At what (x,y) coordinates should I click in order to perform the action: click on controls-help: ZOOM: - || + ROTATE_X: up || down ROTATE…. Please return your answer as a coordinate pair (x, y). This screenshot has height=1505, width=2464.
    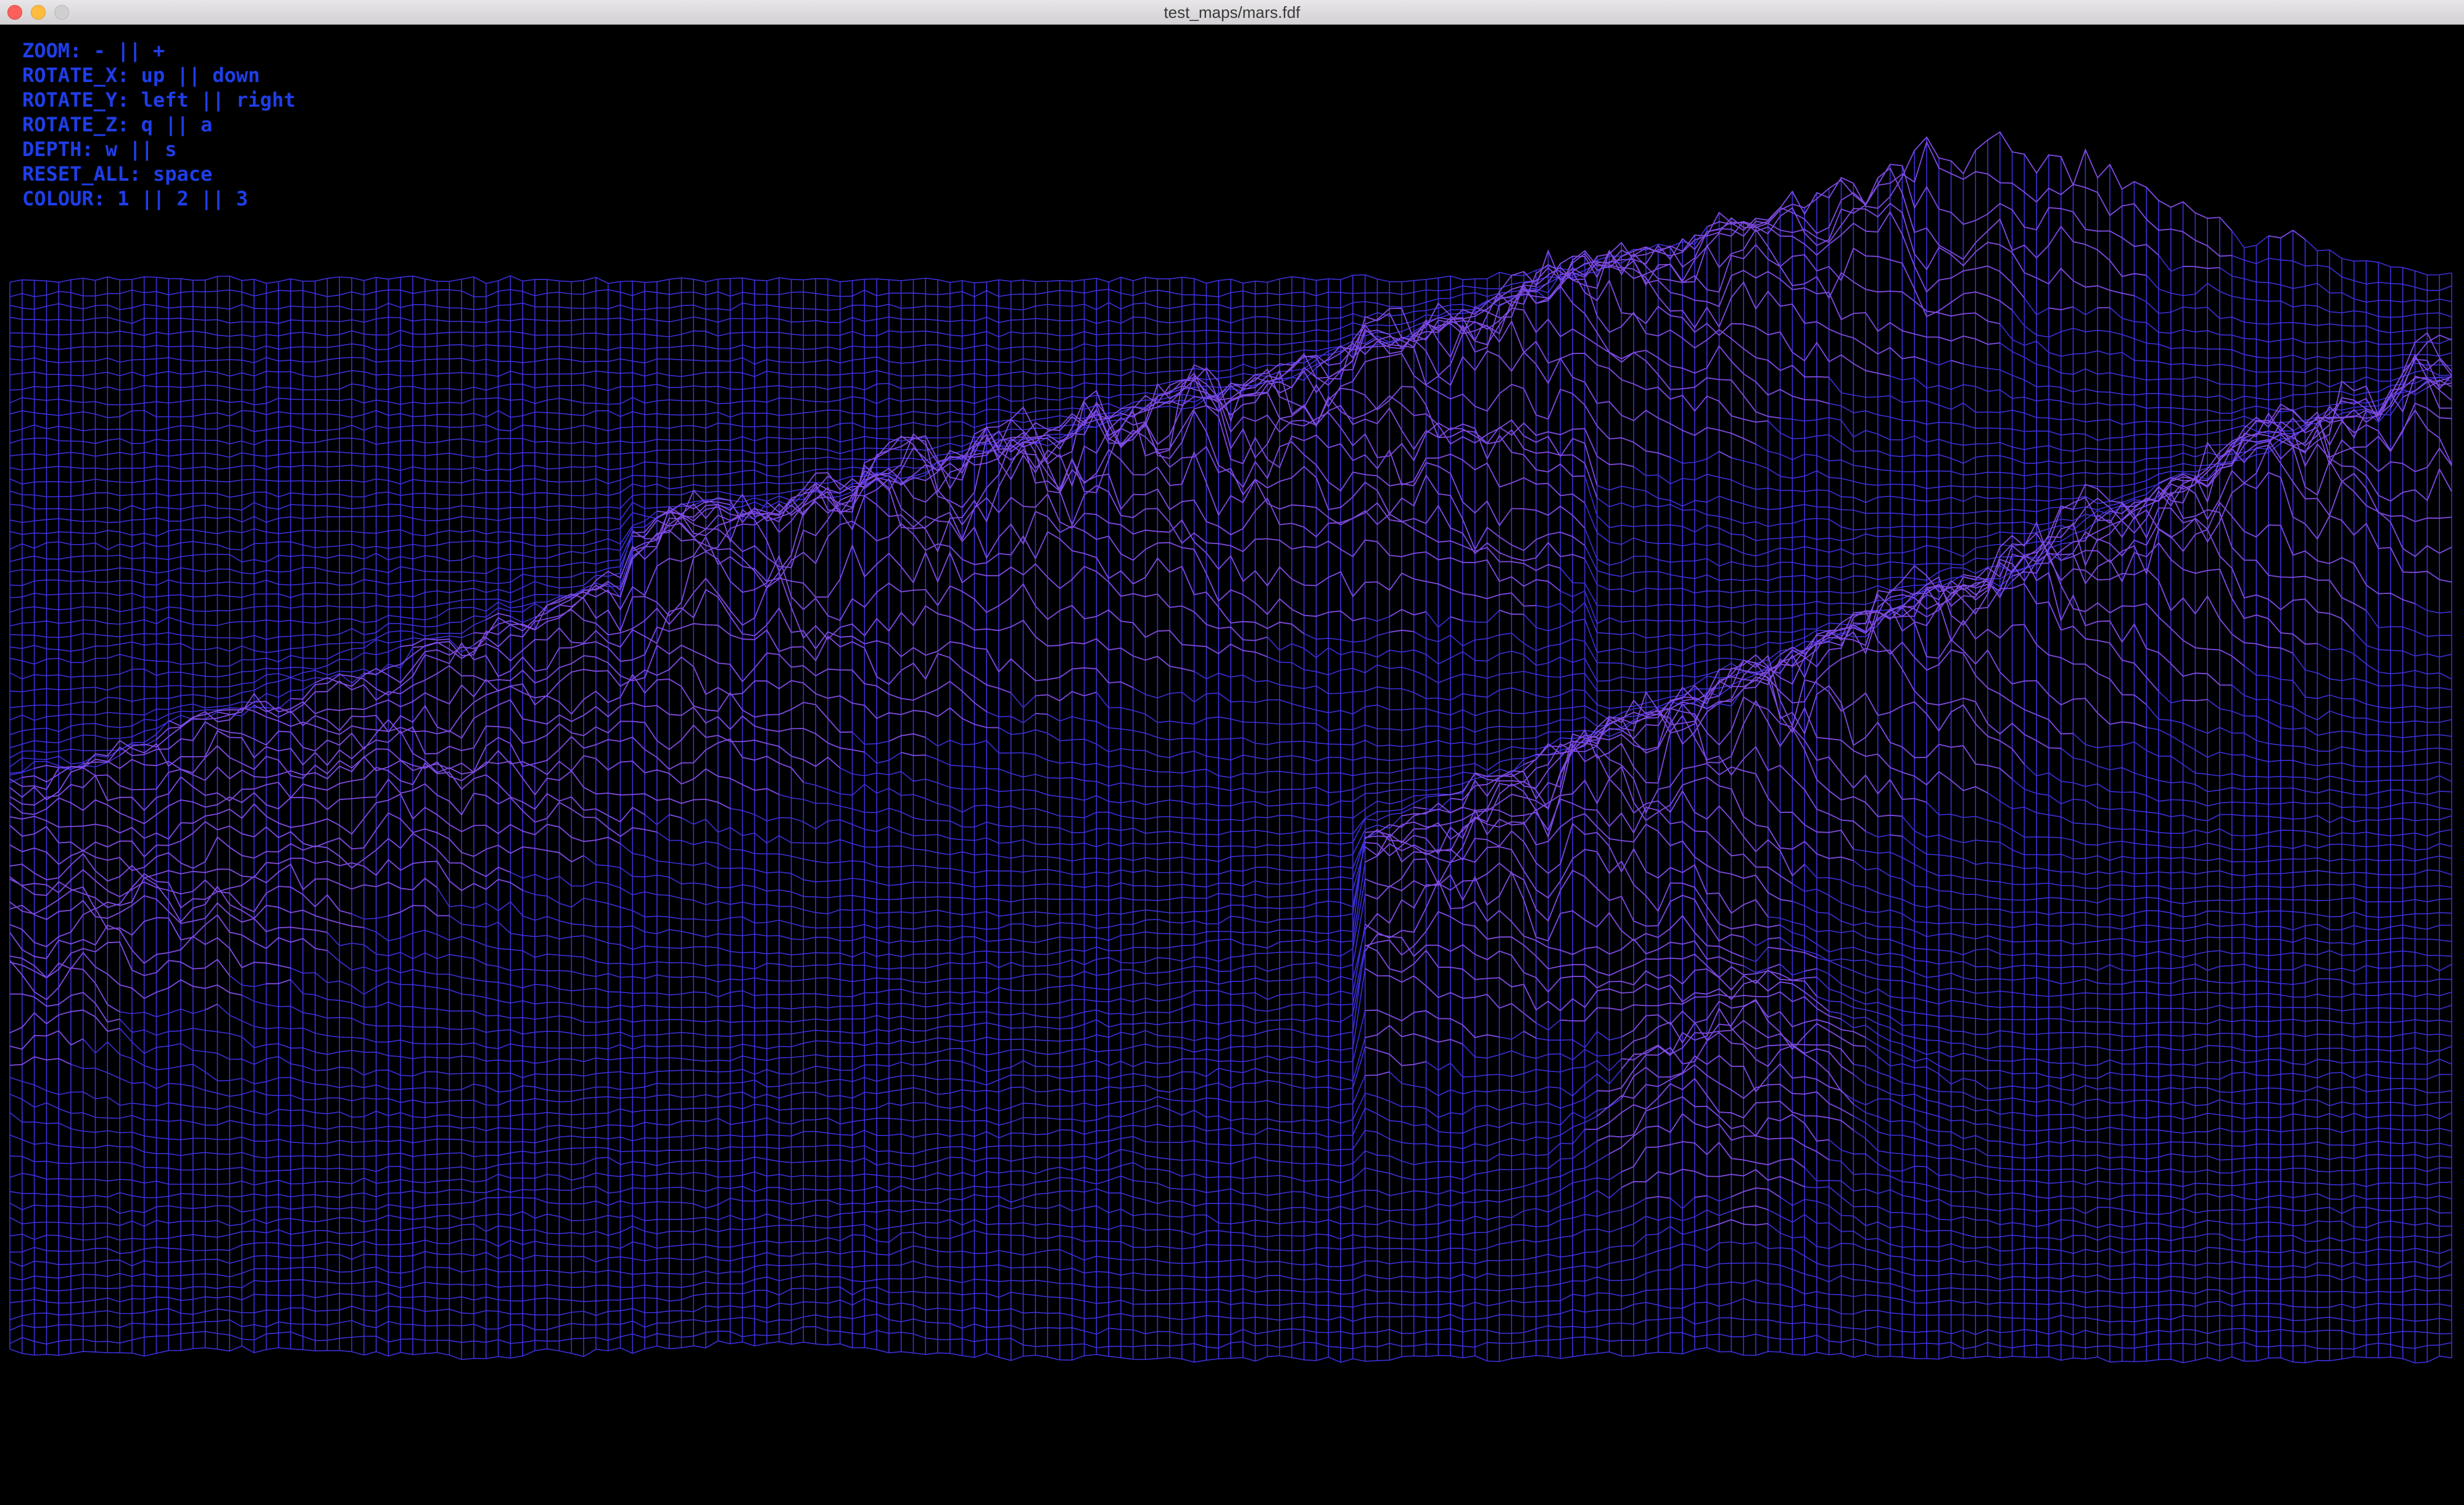
    Looking at the image, I should click on (159, 124).